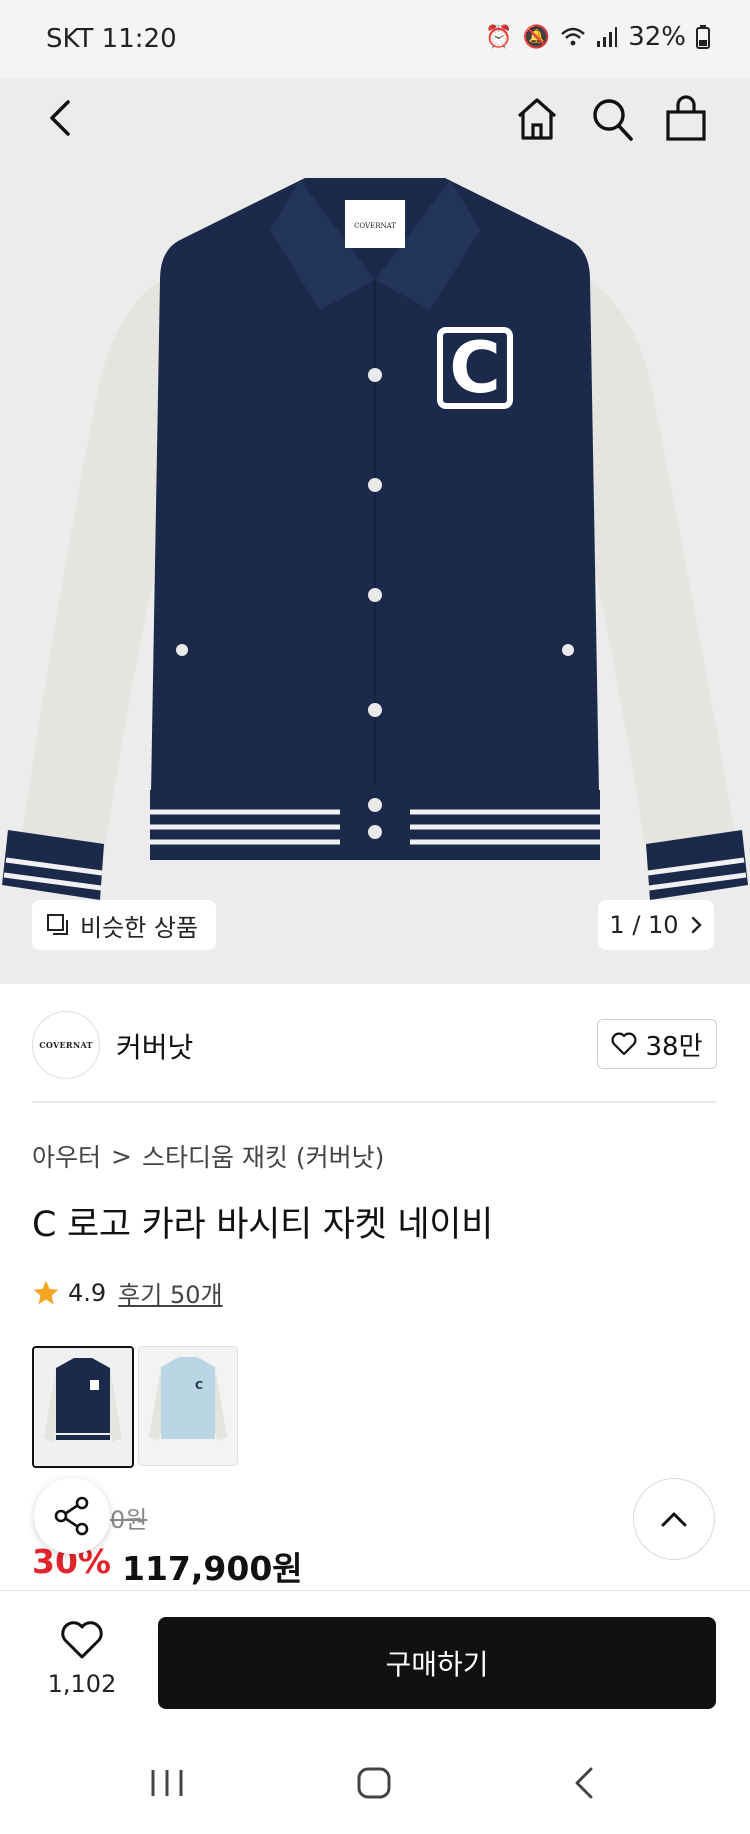 Image resolution: width=750 pixels, height=1834 pixels. I want to click on battery-percent: 32%, so click(657, 37).